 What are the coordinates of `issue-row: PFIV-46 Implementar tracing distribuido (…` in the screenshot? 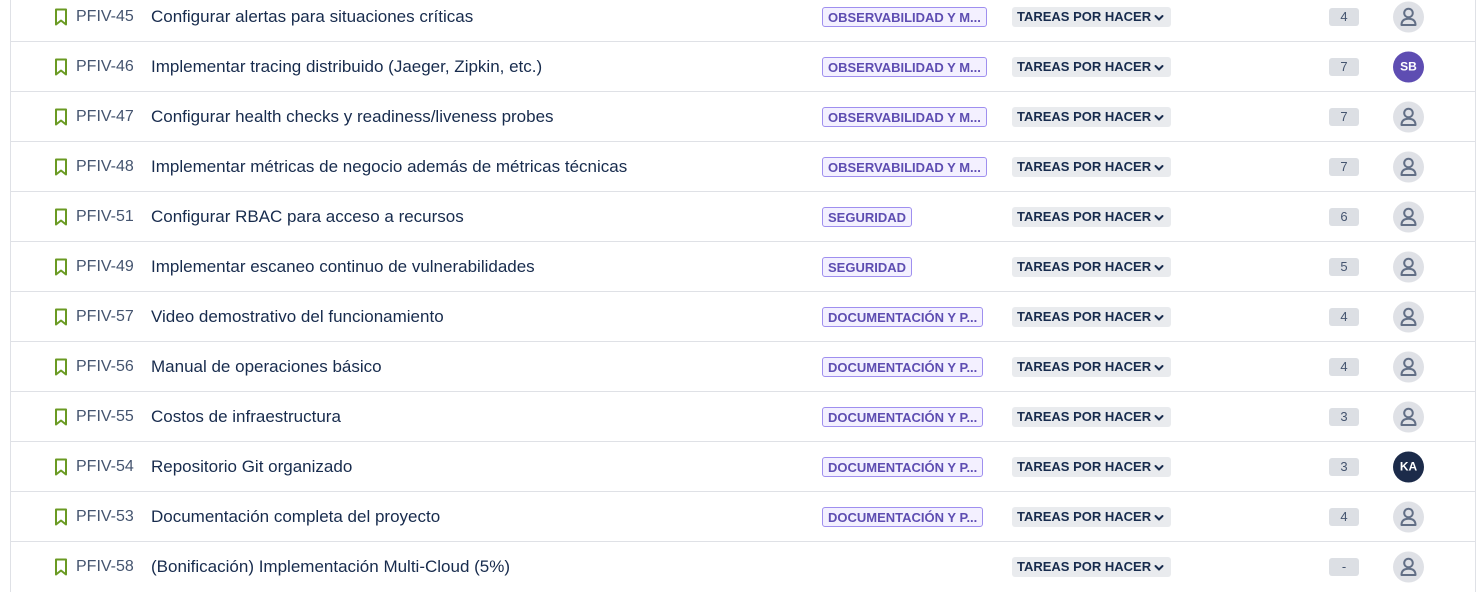 It's located at (743, 67).